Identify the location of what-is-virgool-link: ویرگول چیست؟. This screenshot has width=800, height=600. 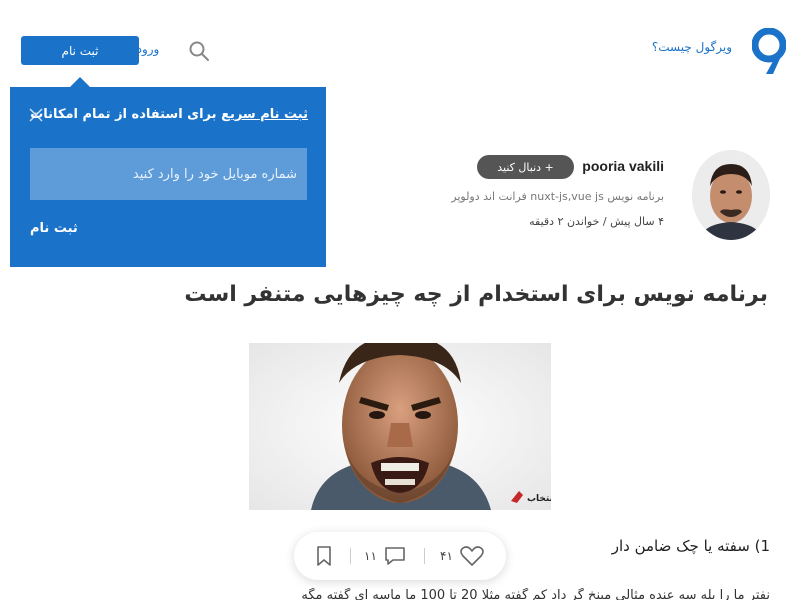
(692, 47).